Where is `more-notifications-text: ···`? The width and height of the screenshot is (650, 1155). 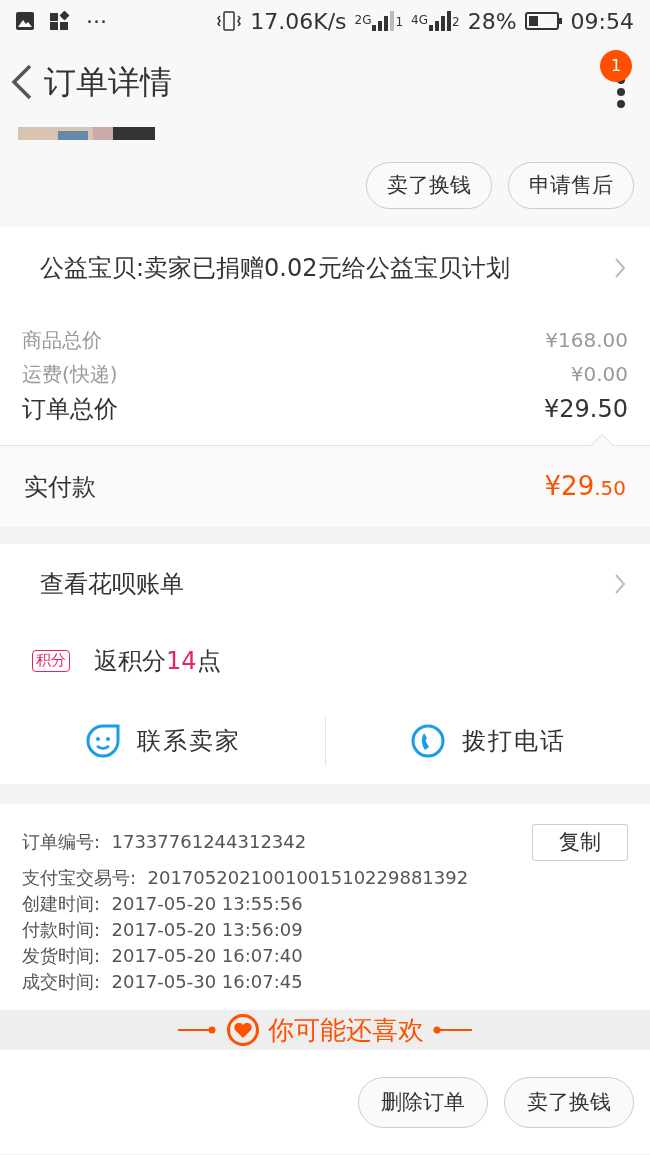
more-notifications-text: ··· is located at coordinates (96, 21).